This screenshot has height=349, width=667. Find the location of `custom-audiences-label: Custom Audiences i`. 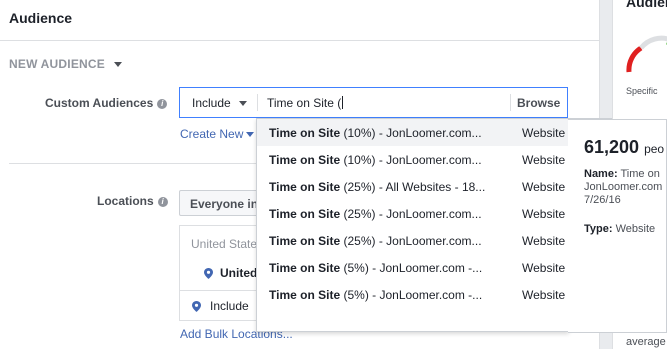

custom-audiences-label: Custom Audiences i is located at coordinates (106, 103).